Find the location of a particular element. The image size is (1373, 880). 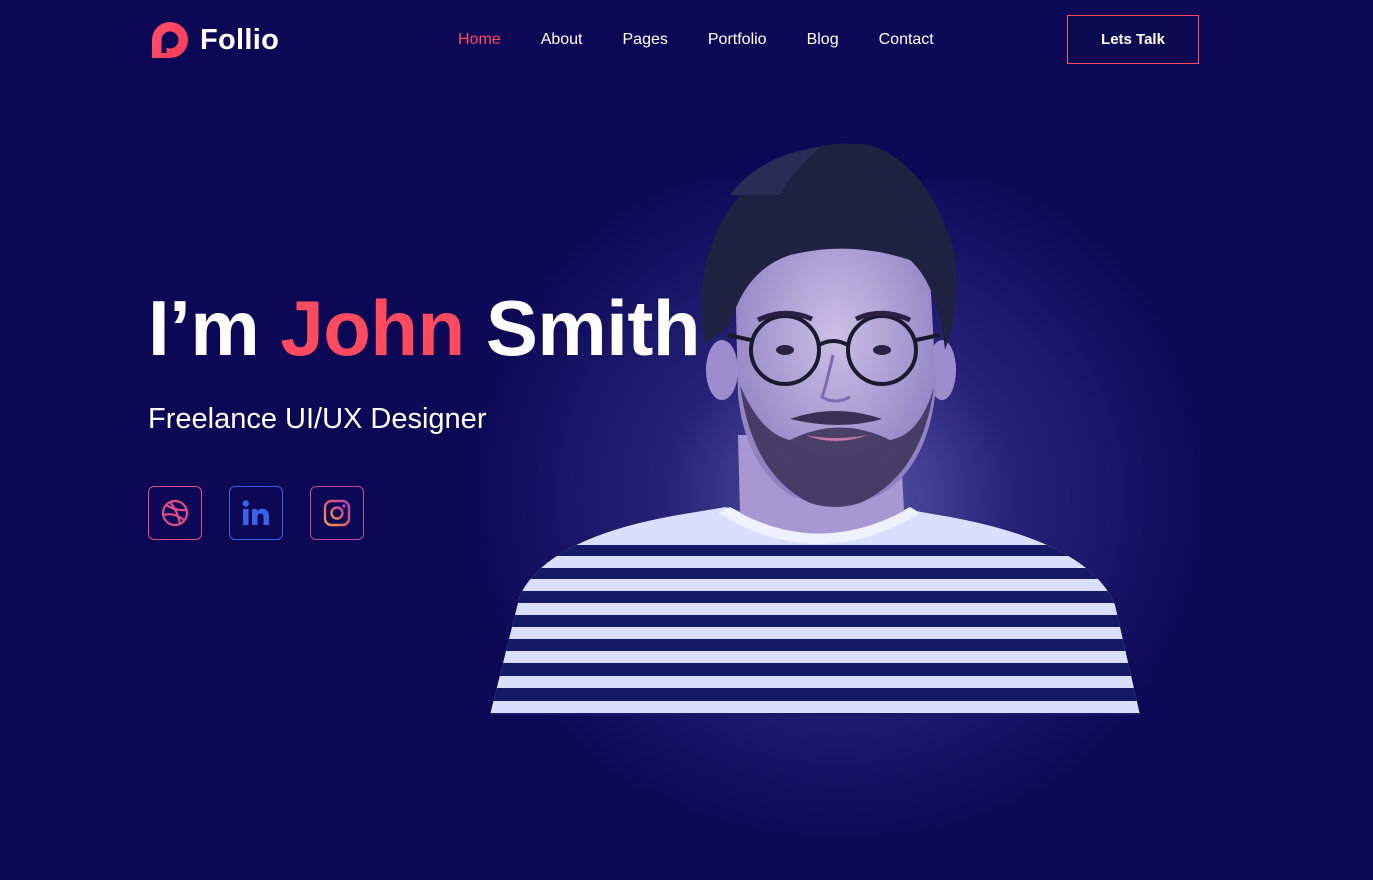

lets-talk-button: Lets Talk is located at coordinates (1133, 39).